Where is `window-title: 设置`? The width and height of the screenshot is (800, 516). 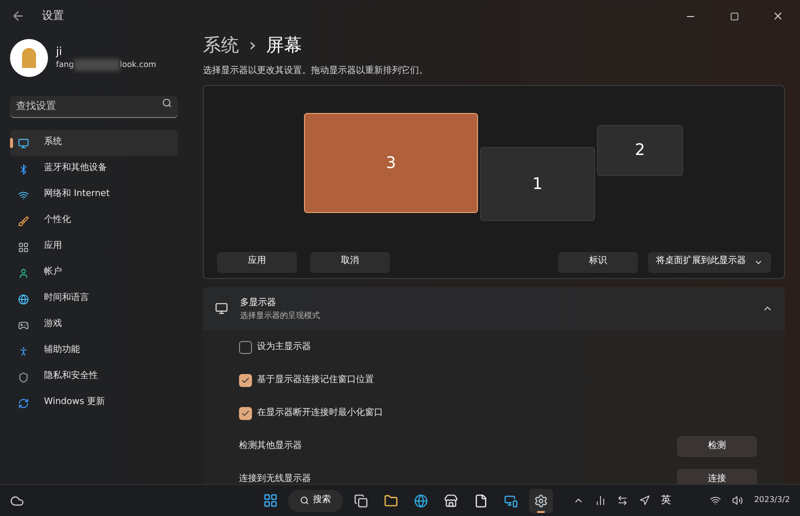 window-title: 设置 is located at coordinates (53, 16).